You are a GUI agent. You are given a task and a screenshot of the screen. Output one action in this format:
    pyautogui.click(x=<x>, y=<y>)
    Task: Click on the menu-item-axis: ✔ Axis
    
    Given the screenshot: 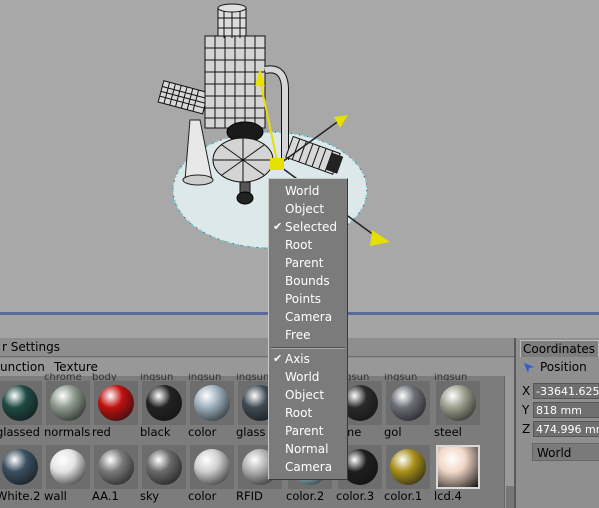 What is the action you would take?
    pyautogui.click(x=308, y=359)
    